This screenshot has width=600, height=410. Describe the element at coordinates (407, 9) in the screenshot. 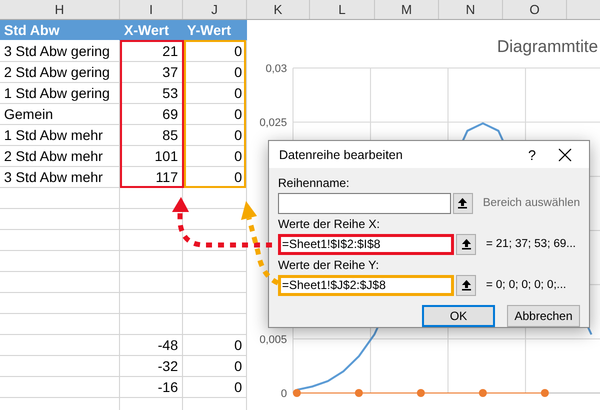

I see `column-header: M` at that location.